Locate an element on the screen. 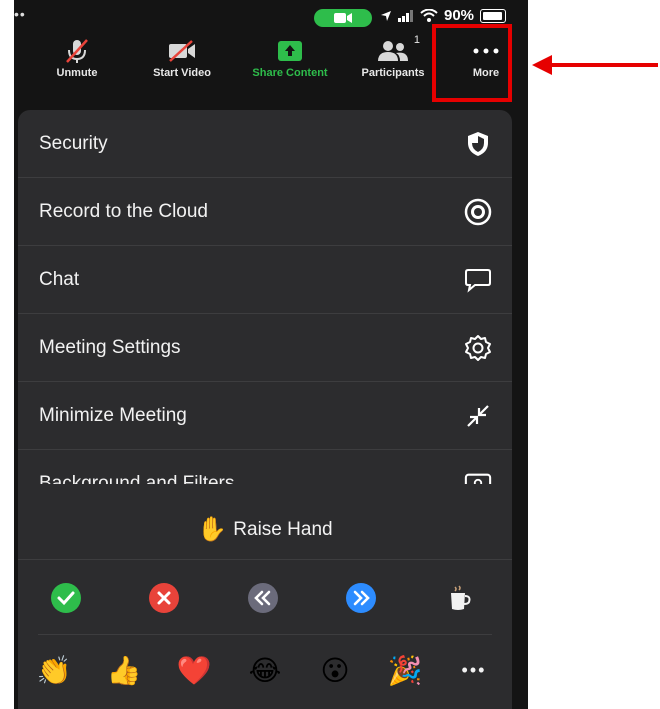 The image size is (660, 709). more-button-highlight is located at coordinates (472, 63).